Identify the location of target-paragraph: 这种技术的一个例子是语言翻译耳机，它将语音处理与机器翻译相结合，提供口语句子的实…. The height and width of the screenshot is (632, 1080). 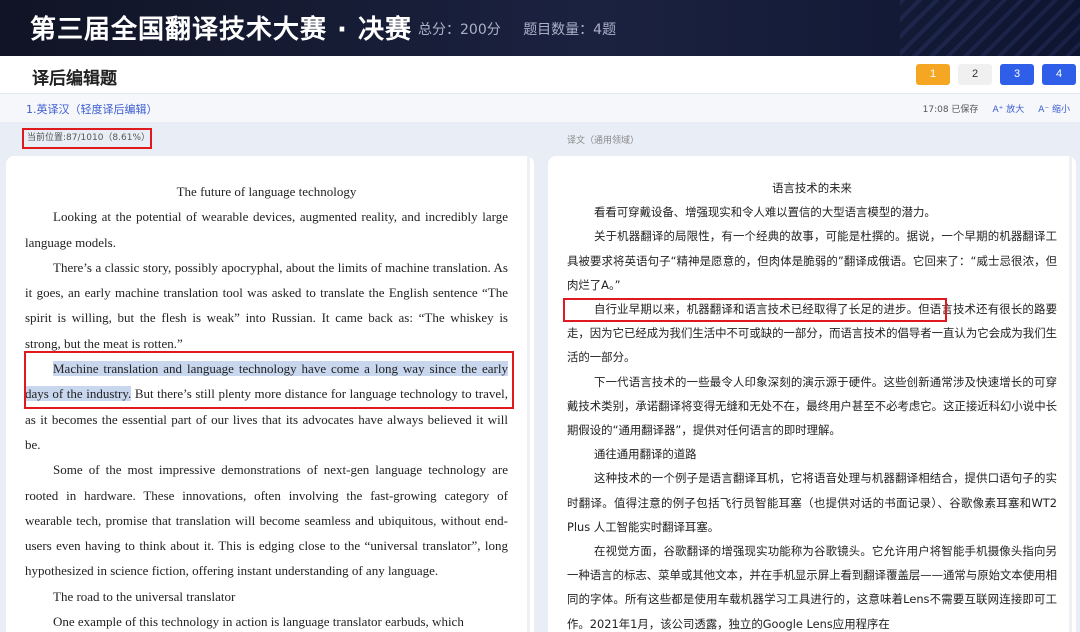
(812, 502).